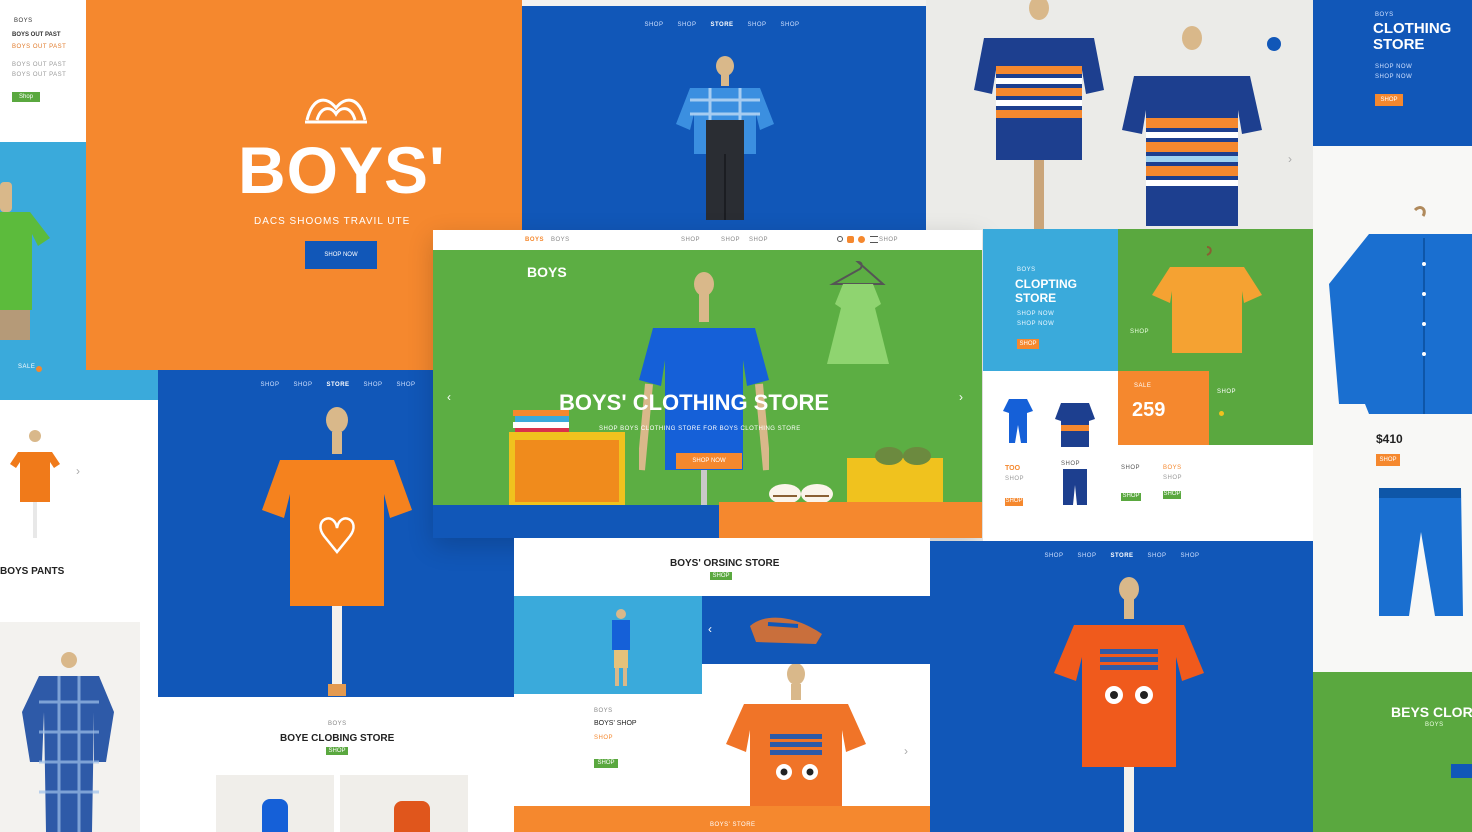 The height and width of the screenshot is (832, 1472). Describe the element at coordinates (608, 645) in the screenshot. I see `bottom-center-sky-block` at that location.